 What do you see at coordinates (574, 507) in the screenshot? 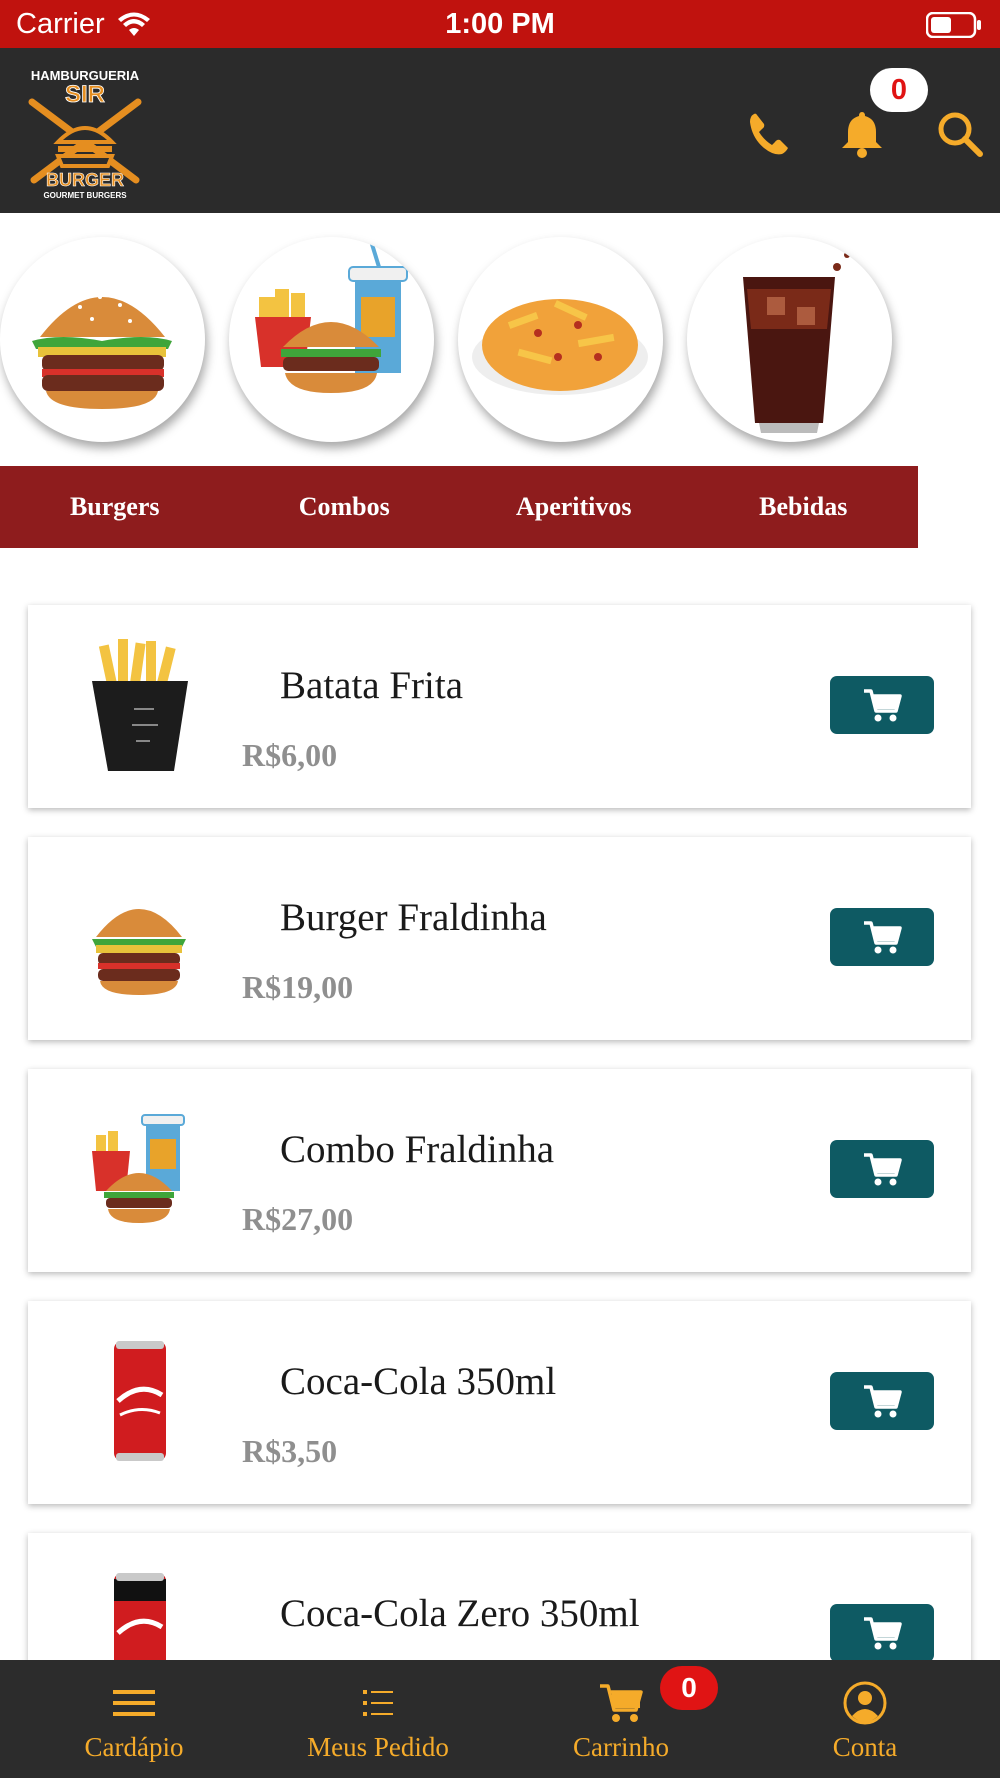
I see `tab-aperitivos: Aperitivos` at bounding box center [574, 507].